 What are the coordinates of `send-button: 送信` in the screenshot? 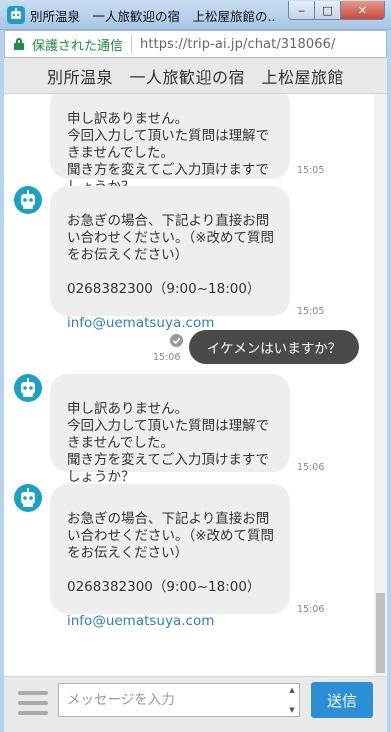 It's located at (342, 700).